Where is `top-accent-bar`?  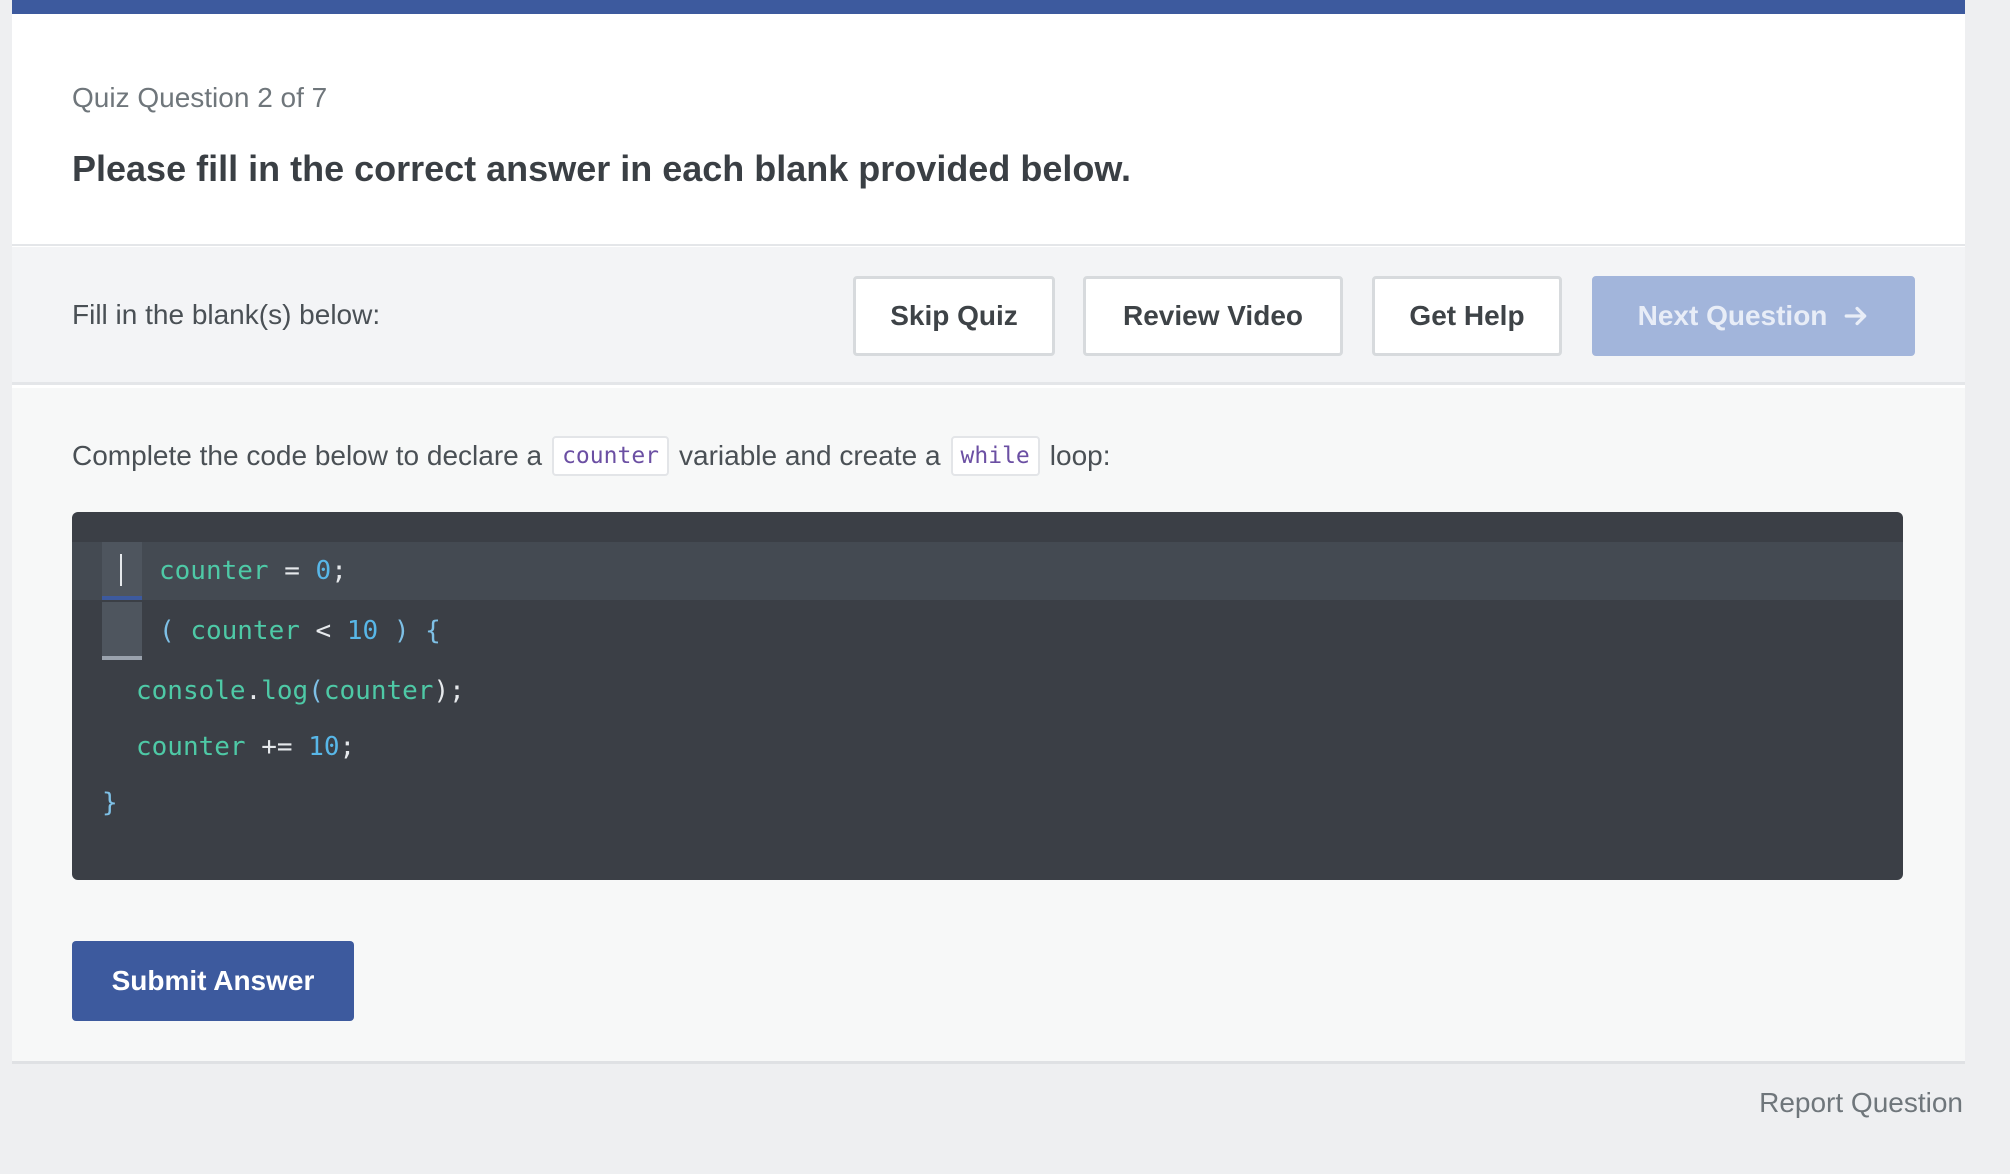
top-accent-bar is located at coordinates (988, 7).